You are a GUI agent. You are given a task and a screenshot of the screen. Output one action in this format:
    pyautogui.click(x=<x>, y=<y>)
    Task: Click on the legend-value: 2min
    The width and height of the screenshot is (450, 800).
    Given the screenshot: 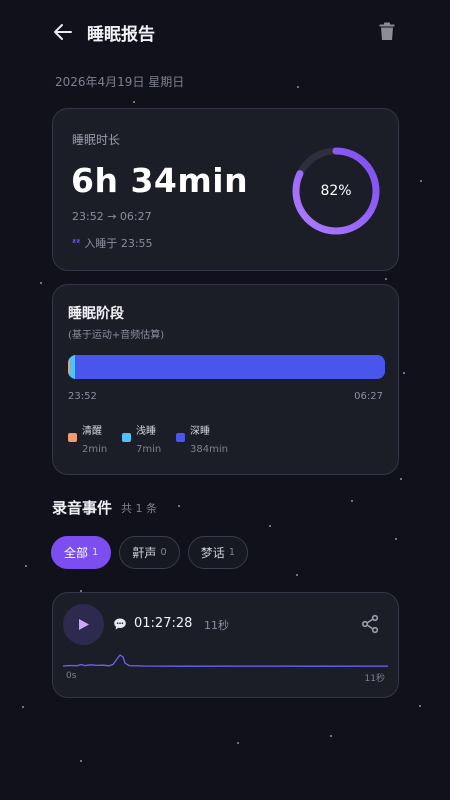 What is the action you would take?
    pyautogui.click(x=95, y=449)
    